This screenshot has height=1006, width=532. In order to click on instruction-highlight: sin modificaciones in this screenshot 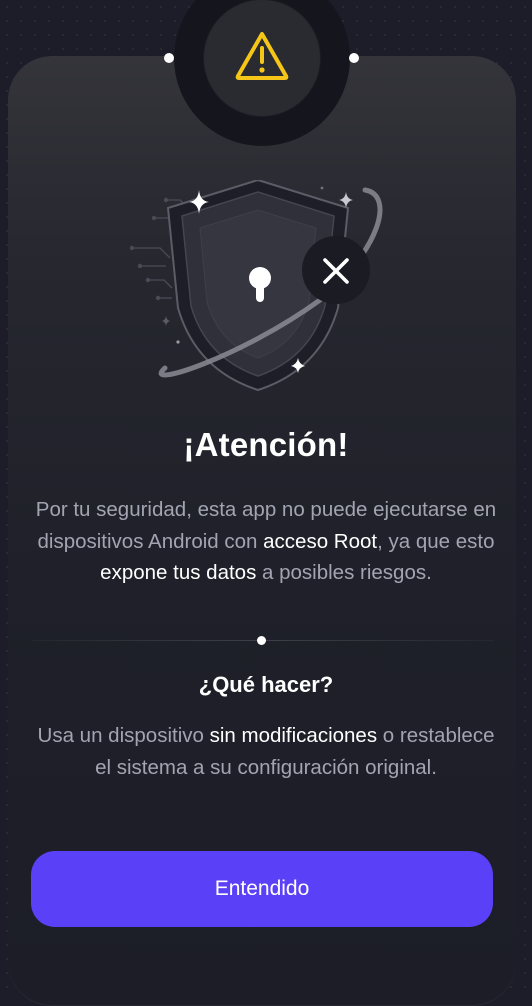, I will do `click(293, 735)`.